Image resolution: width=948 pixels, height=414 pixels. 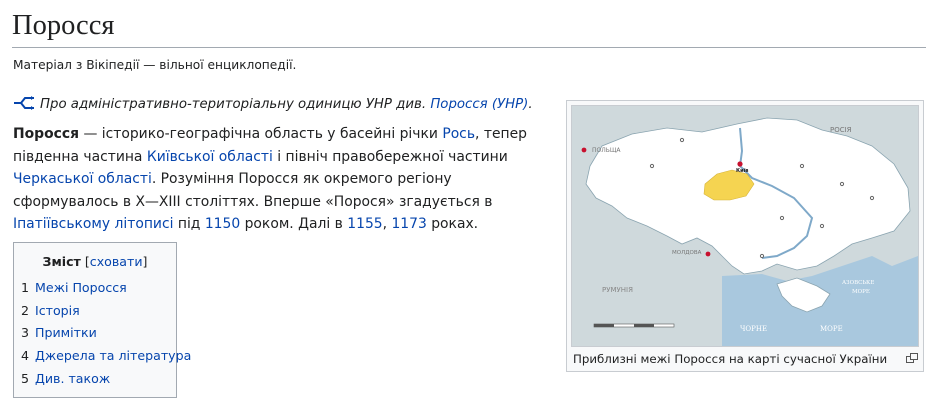 I want to click on link-ipatiev-chronicle: Іпатіївському літописі, so click(x=93, y=224).